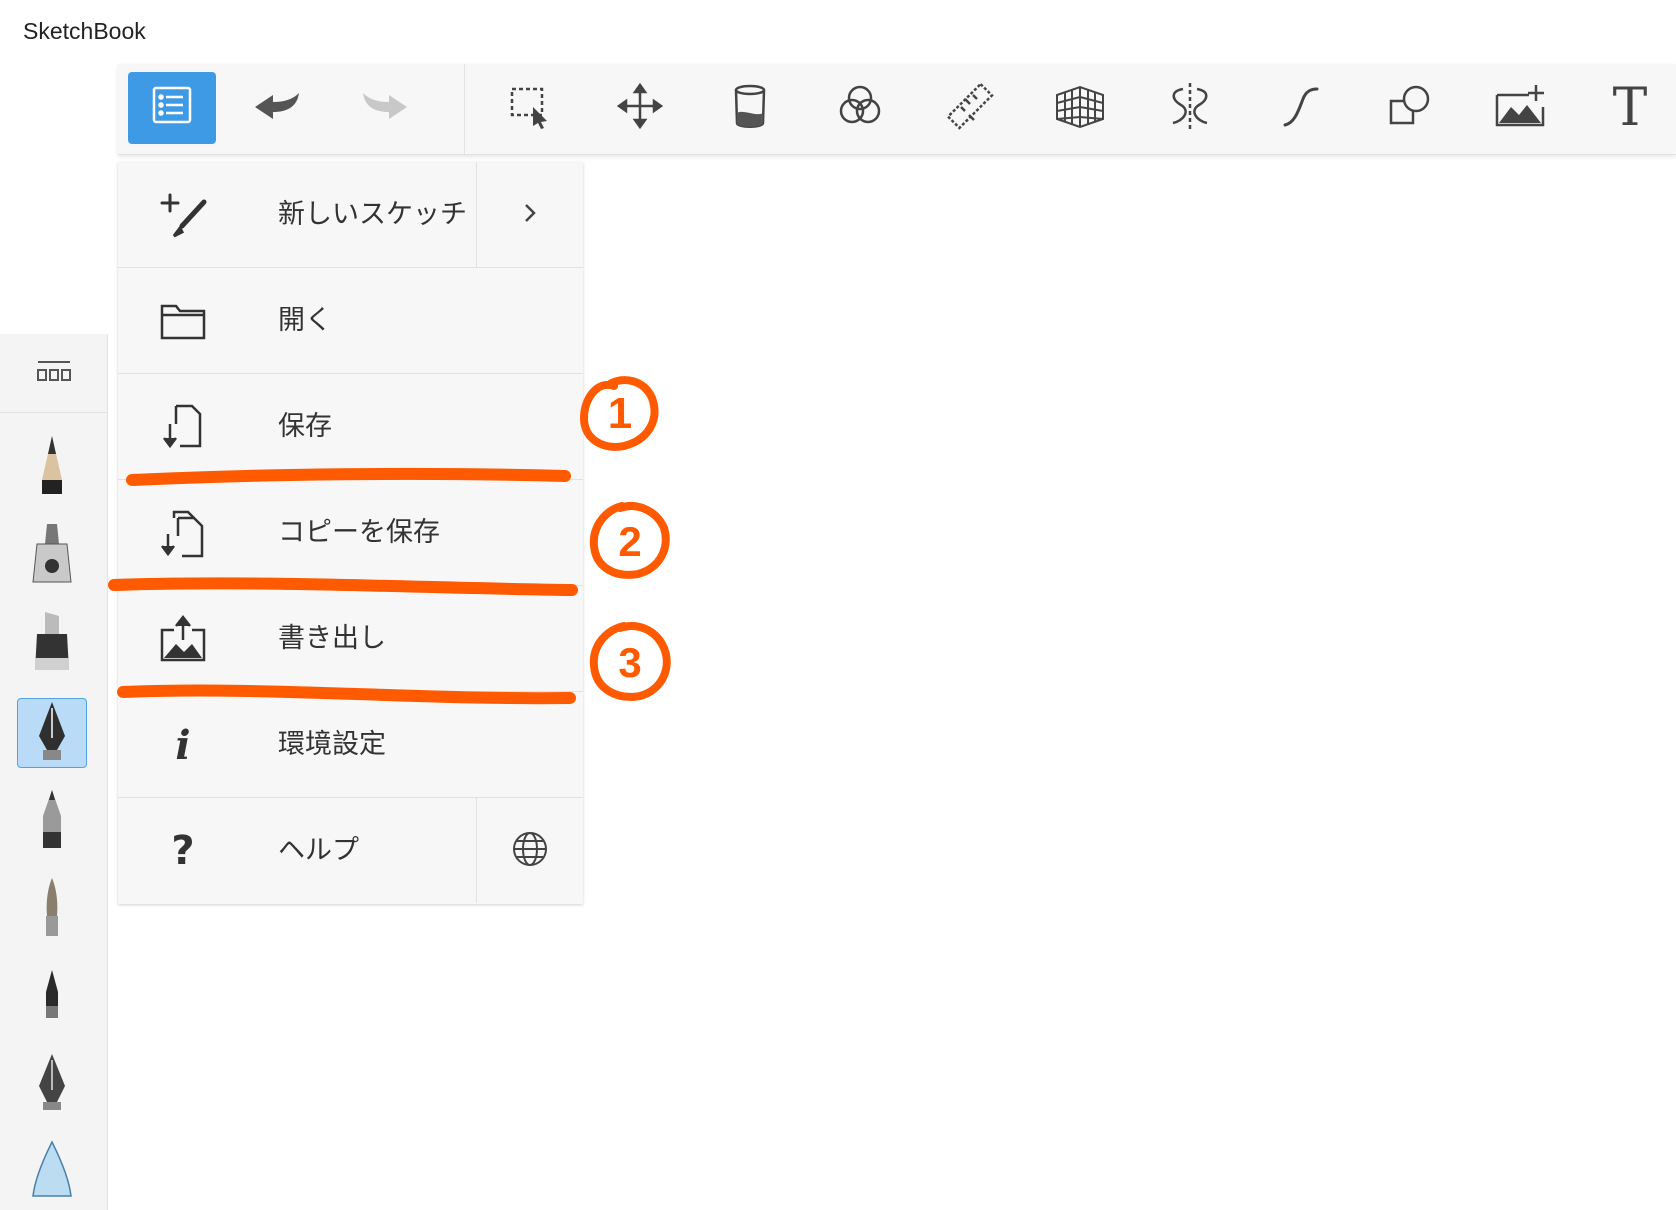 The image size is (1676, 1210). I want to click on info-icon: i, so click(183, 745).